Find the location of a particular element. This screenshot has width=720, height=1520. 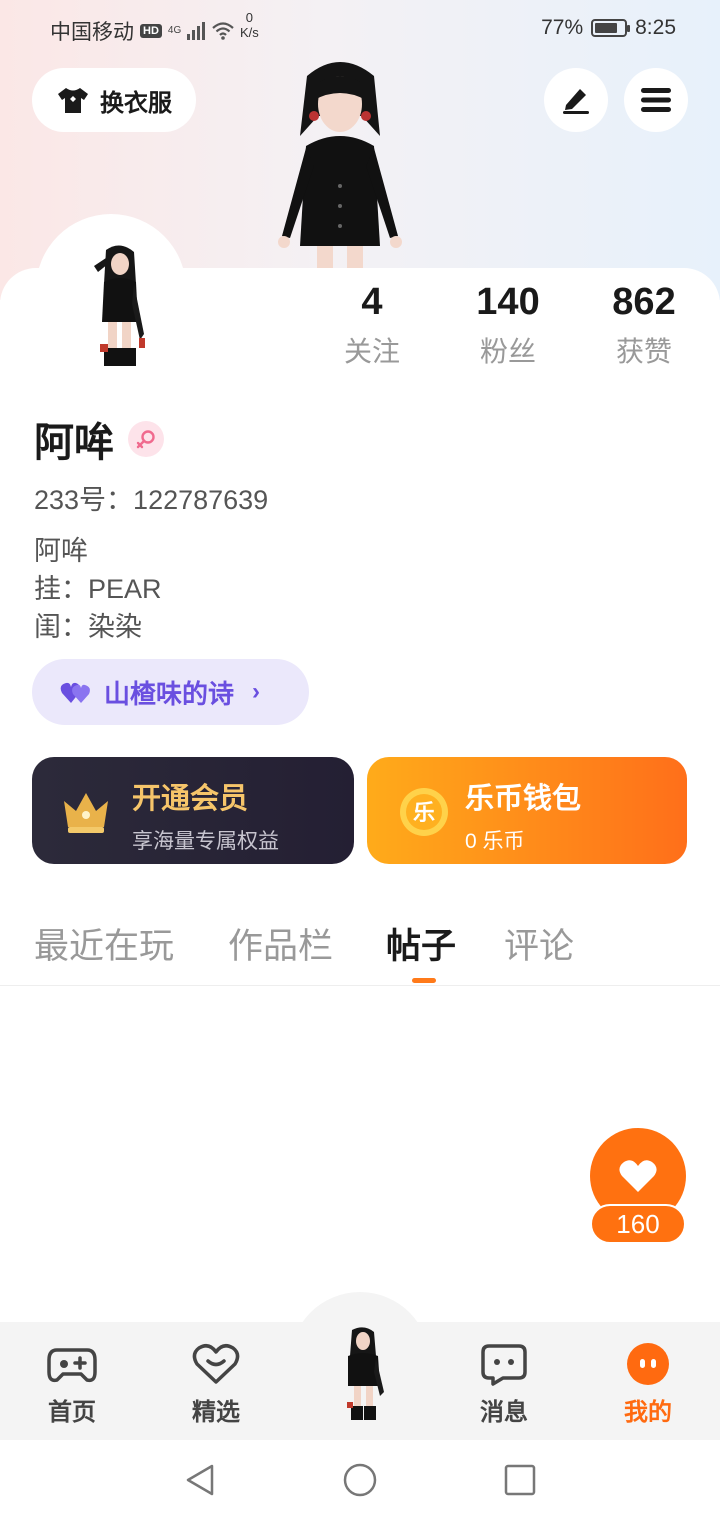

menu-button is located at coordinates (656, 100).